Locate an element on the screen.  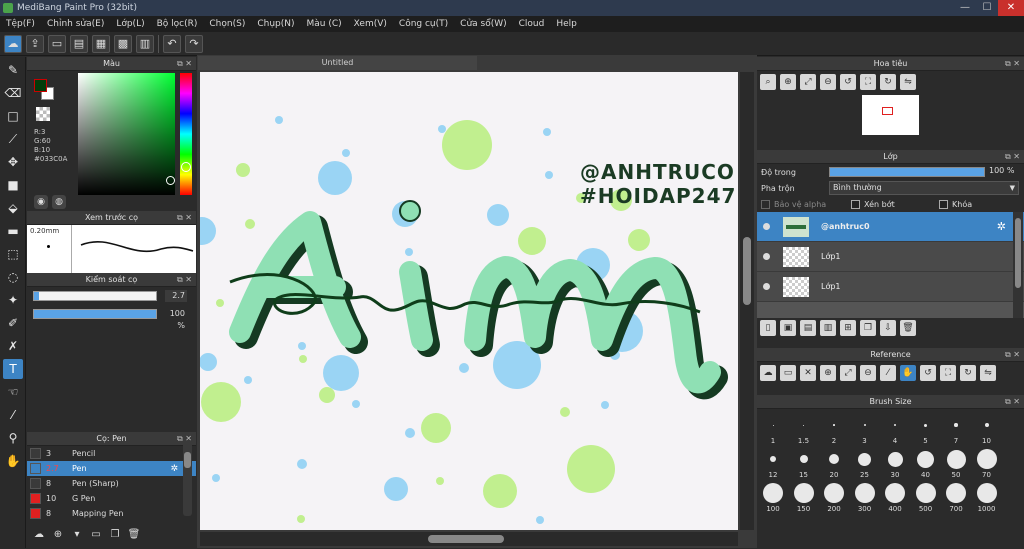
fit-canvas-icon: ⛶ is located at coordinates (868, 82).